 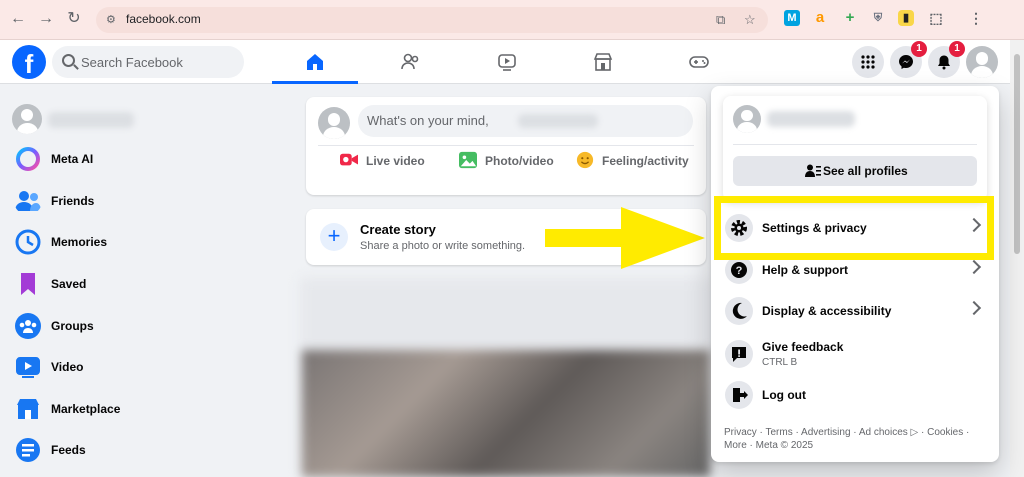 I want to click on sidebar-item-meta-ai: Meta AI, so click(x=140, y=159).